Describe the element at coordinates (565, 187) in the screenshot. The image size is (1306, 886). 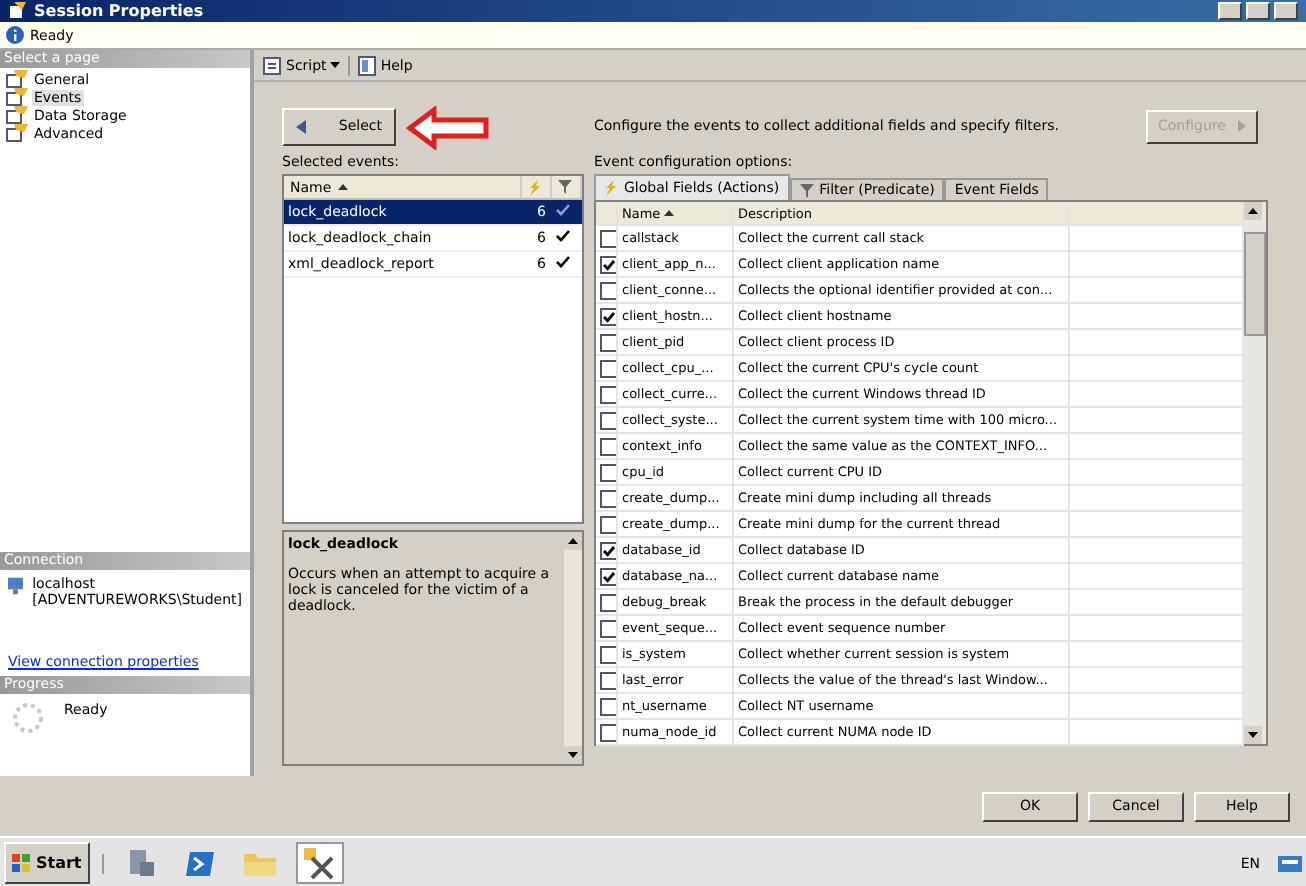
I see `funnel-icon` at that location.